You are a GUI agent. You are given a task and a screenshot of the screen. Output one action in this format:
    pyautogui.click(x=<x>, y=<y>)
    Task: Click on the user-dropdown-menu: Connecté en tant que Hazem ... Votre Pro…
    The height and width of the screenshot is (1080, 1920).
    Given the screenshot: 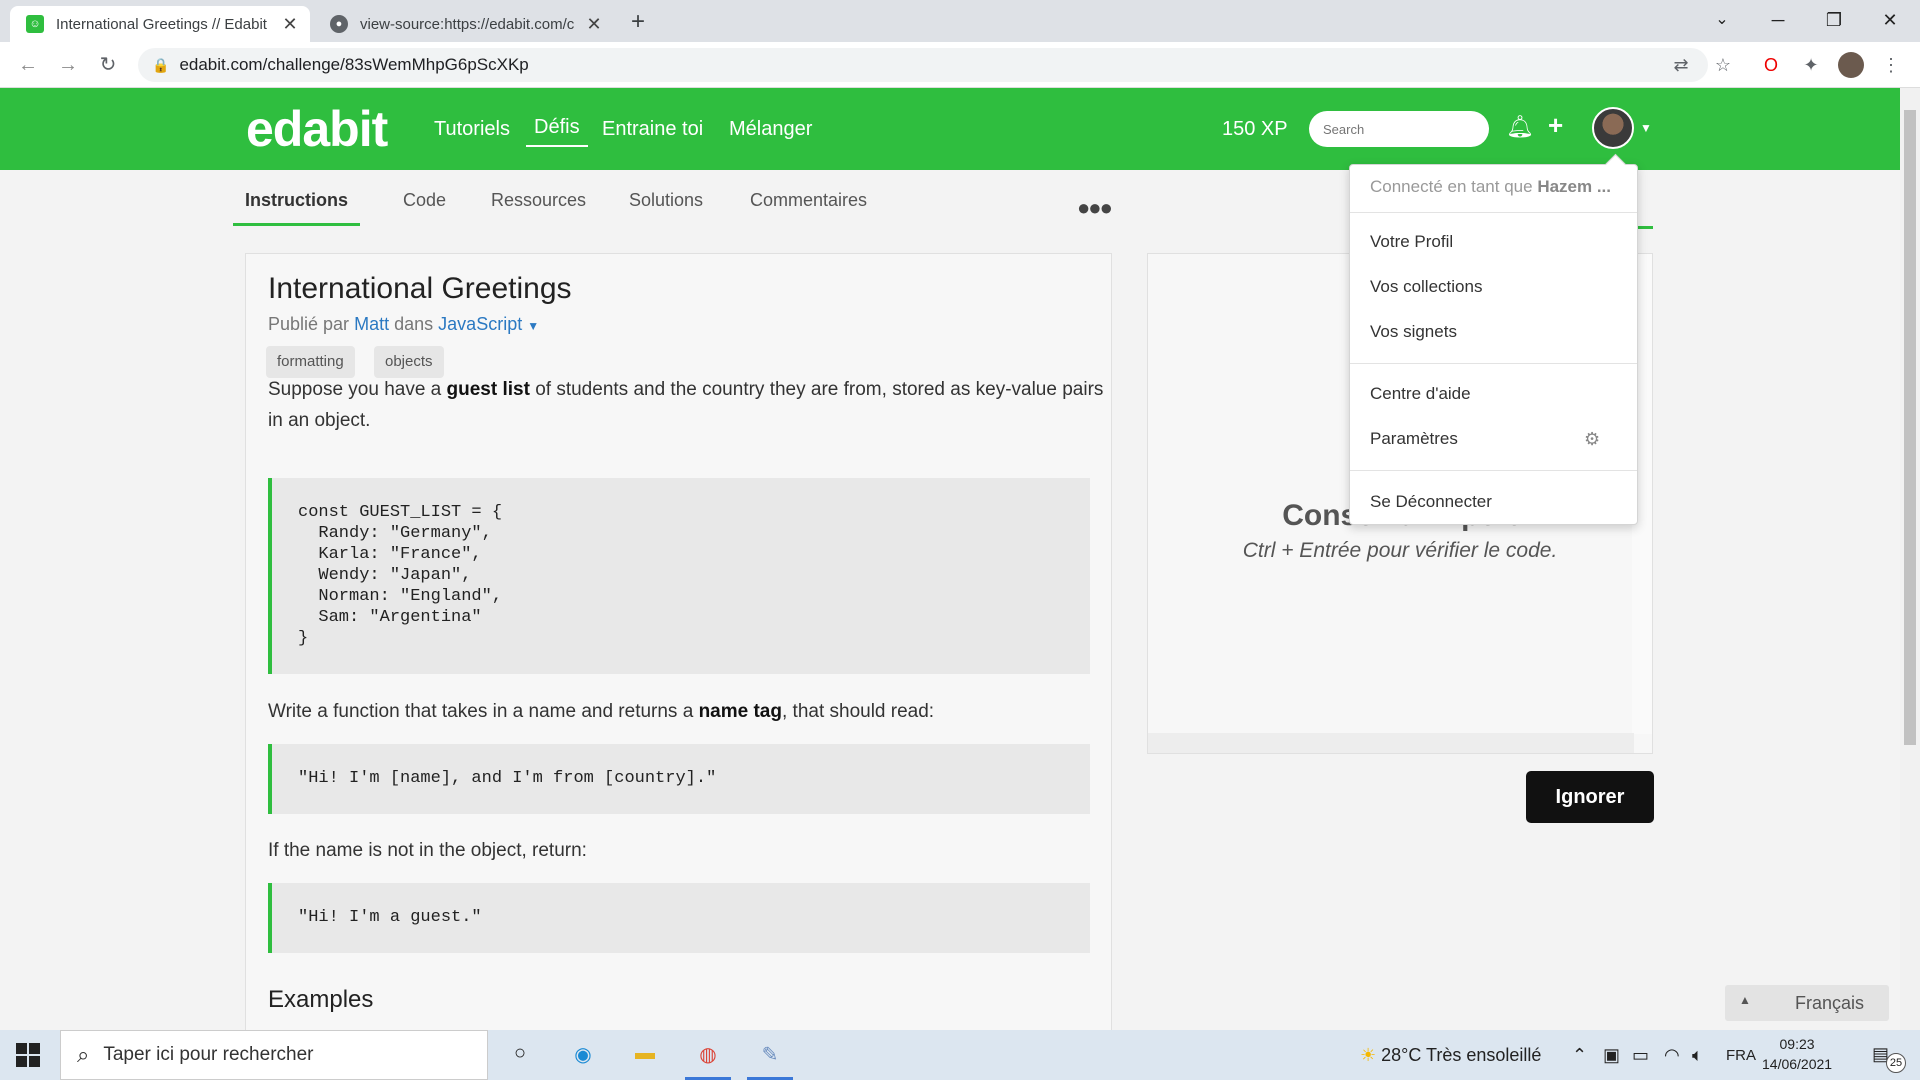 What is the action you would take?
    pyautogui.click(x=1493, y=344)
    